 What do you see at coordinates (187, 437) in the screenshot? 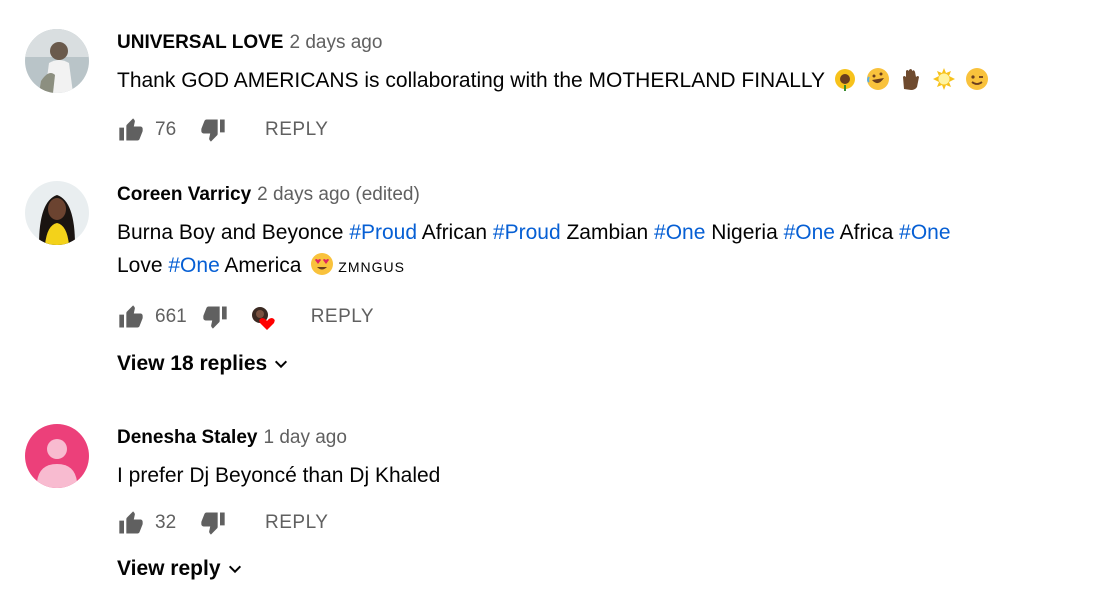
I see `comment-author: Denesha Staley` at bounding box center [187, 437].